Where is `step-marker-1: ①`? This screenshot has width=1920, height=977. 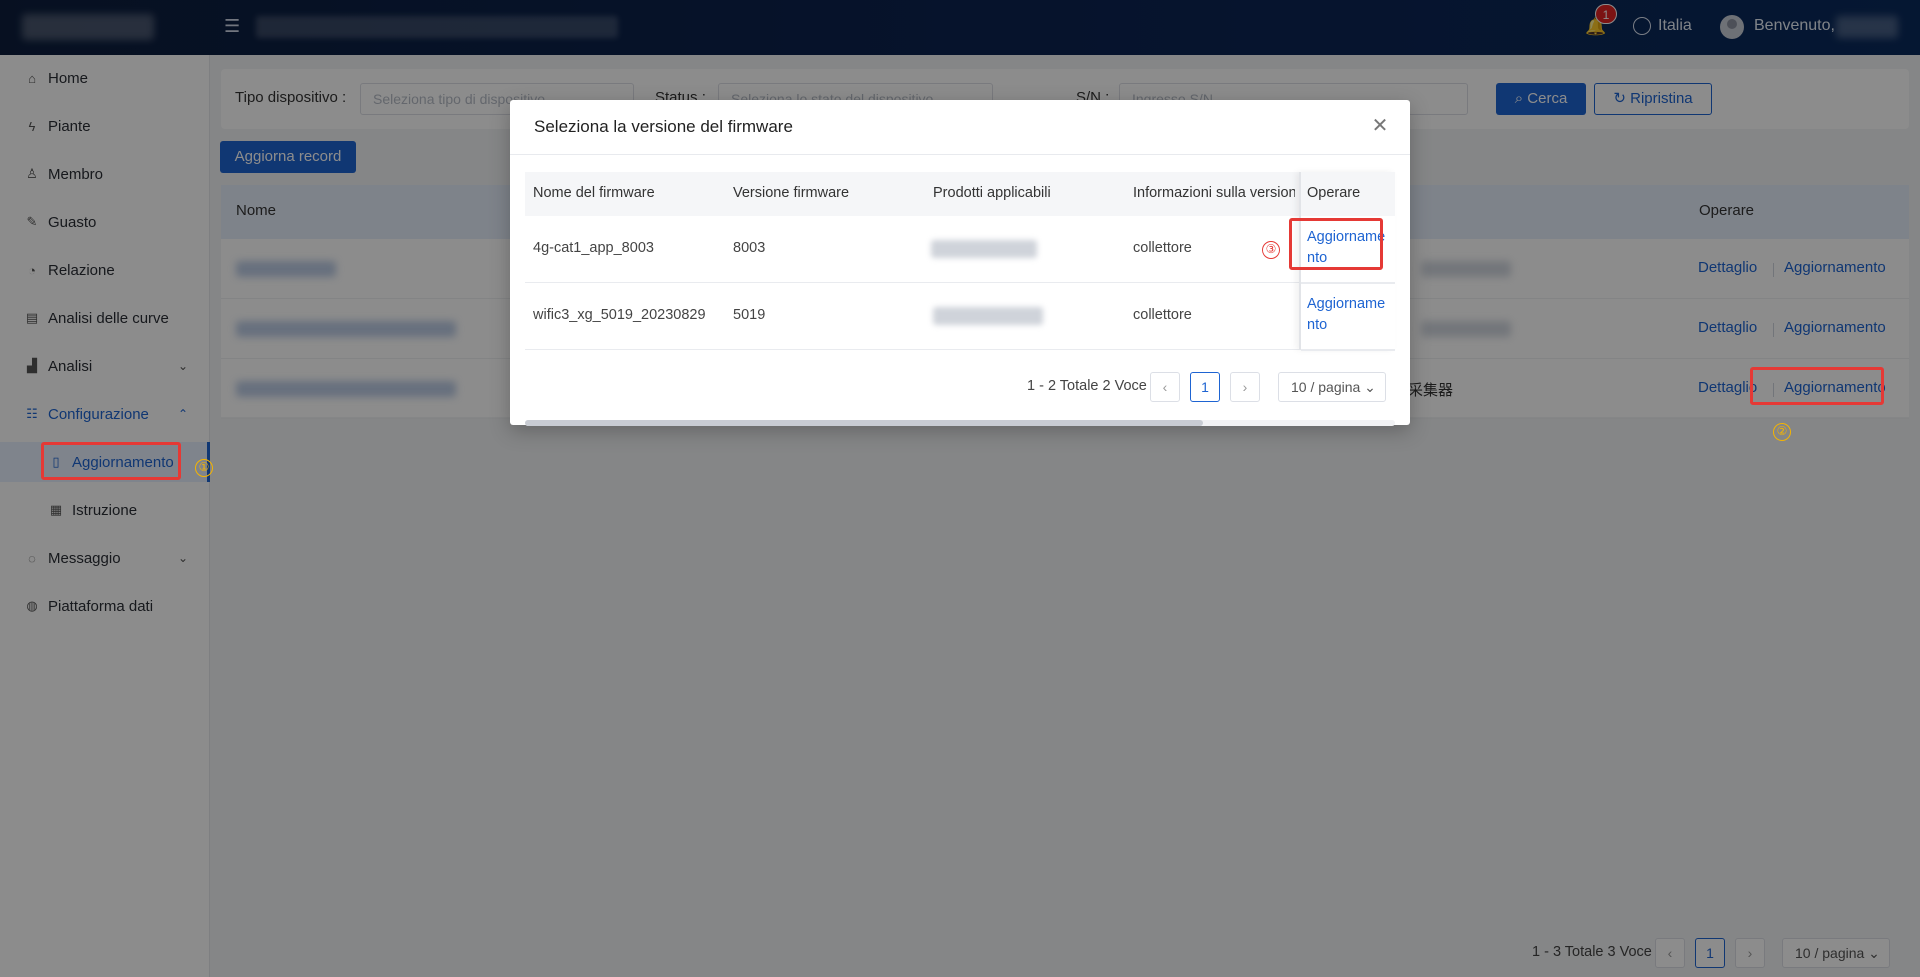
step-marker-1: ① is located at coordinates (204, 468).